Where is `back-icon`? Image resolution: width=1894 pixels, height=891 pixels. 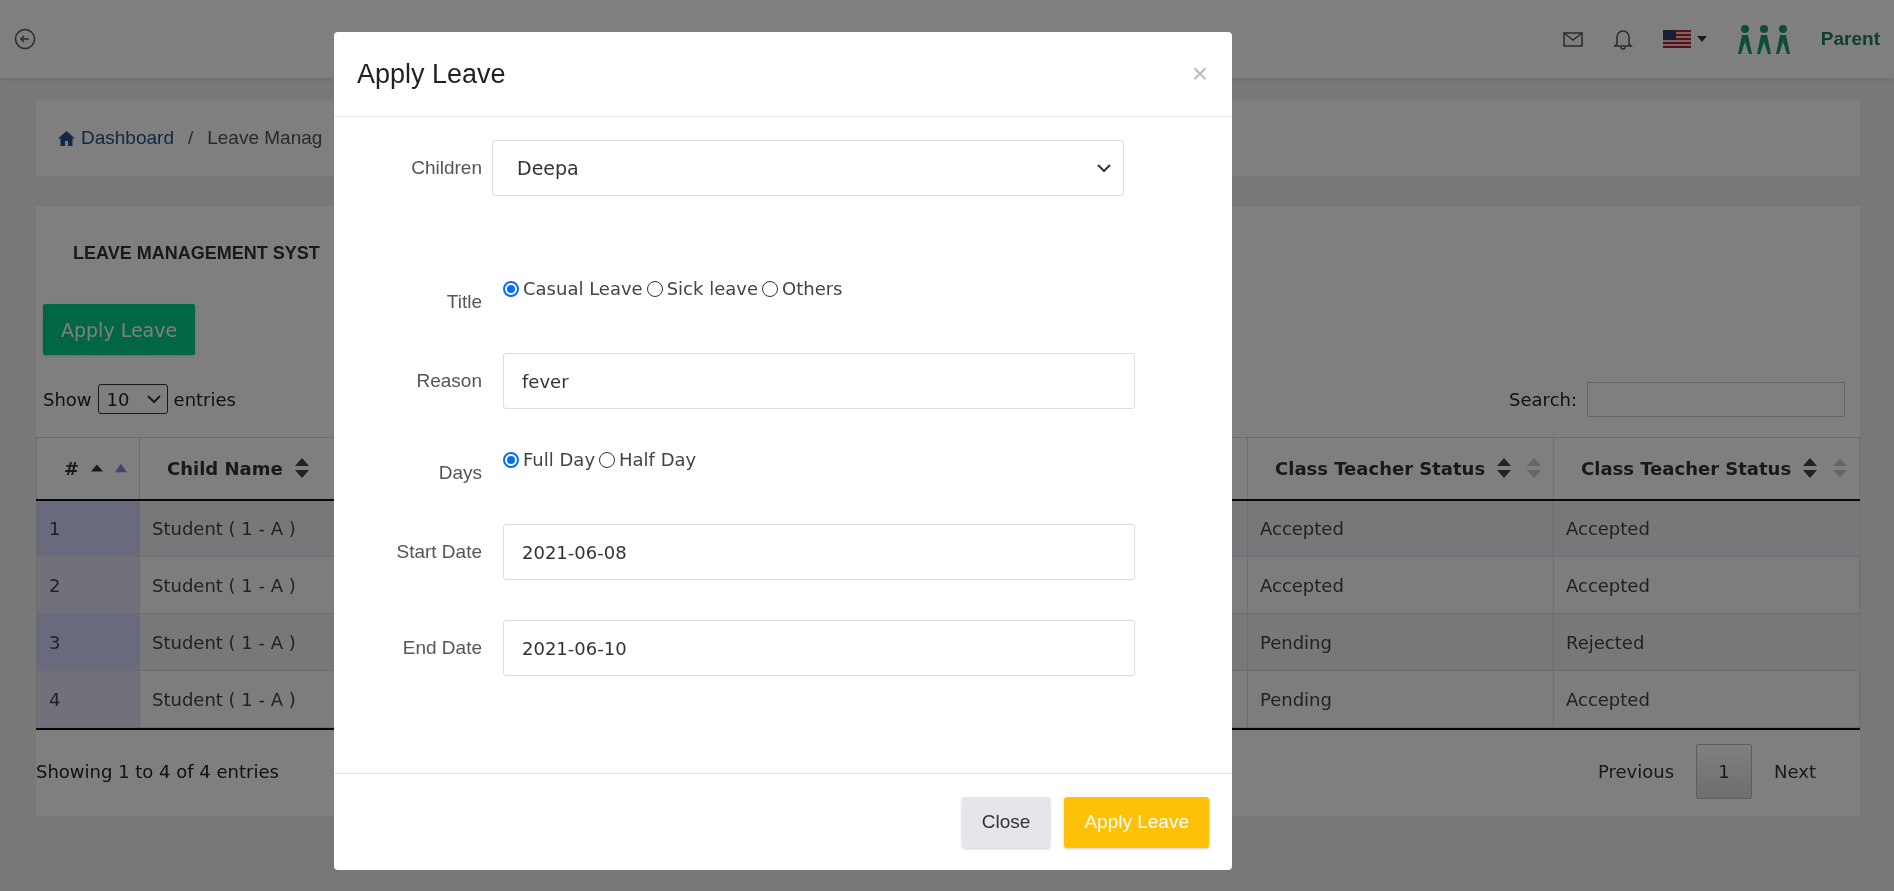
back-icon is located at coordinates (25, 39).